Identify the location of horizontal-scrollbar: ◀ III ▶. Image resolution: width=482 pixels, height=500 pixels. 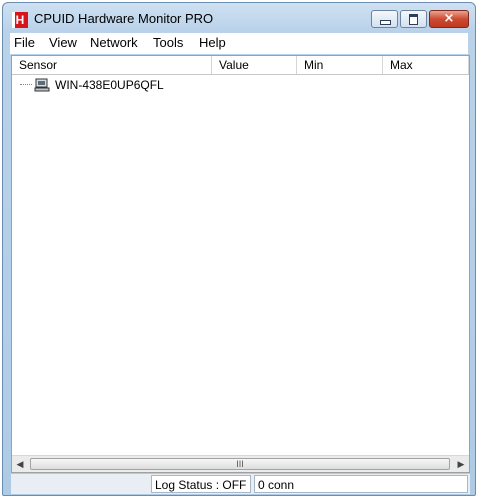
(240, 463).